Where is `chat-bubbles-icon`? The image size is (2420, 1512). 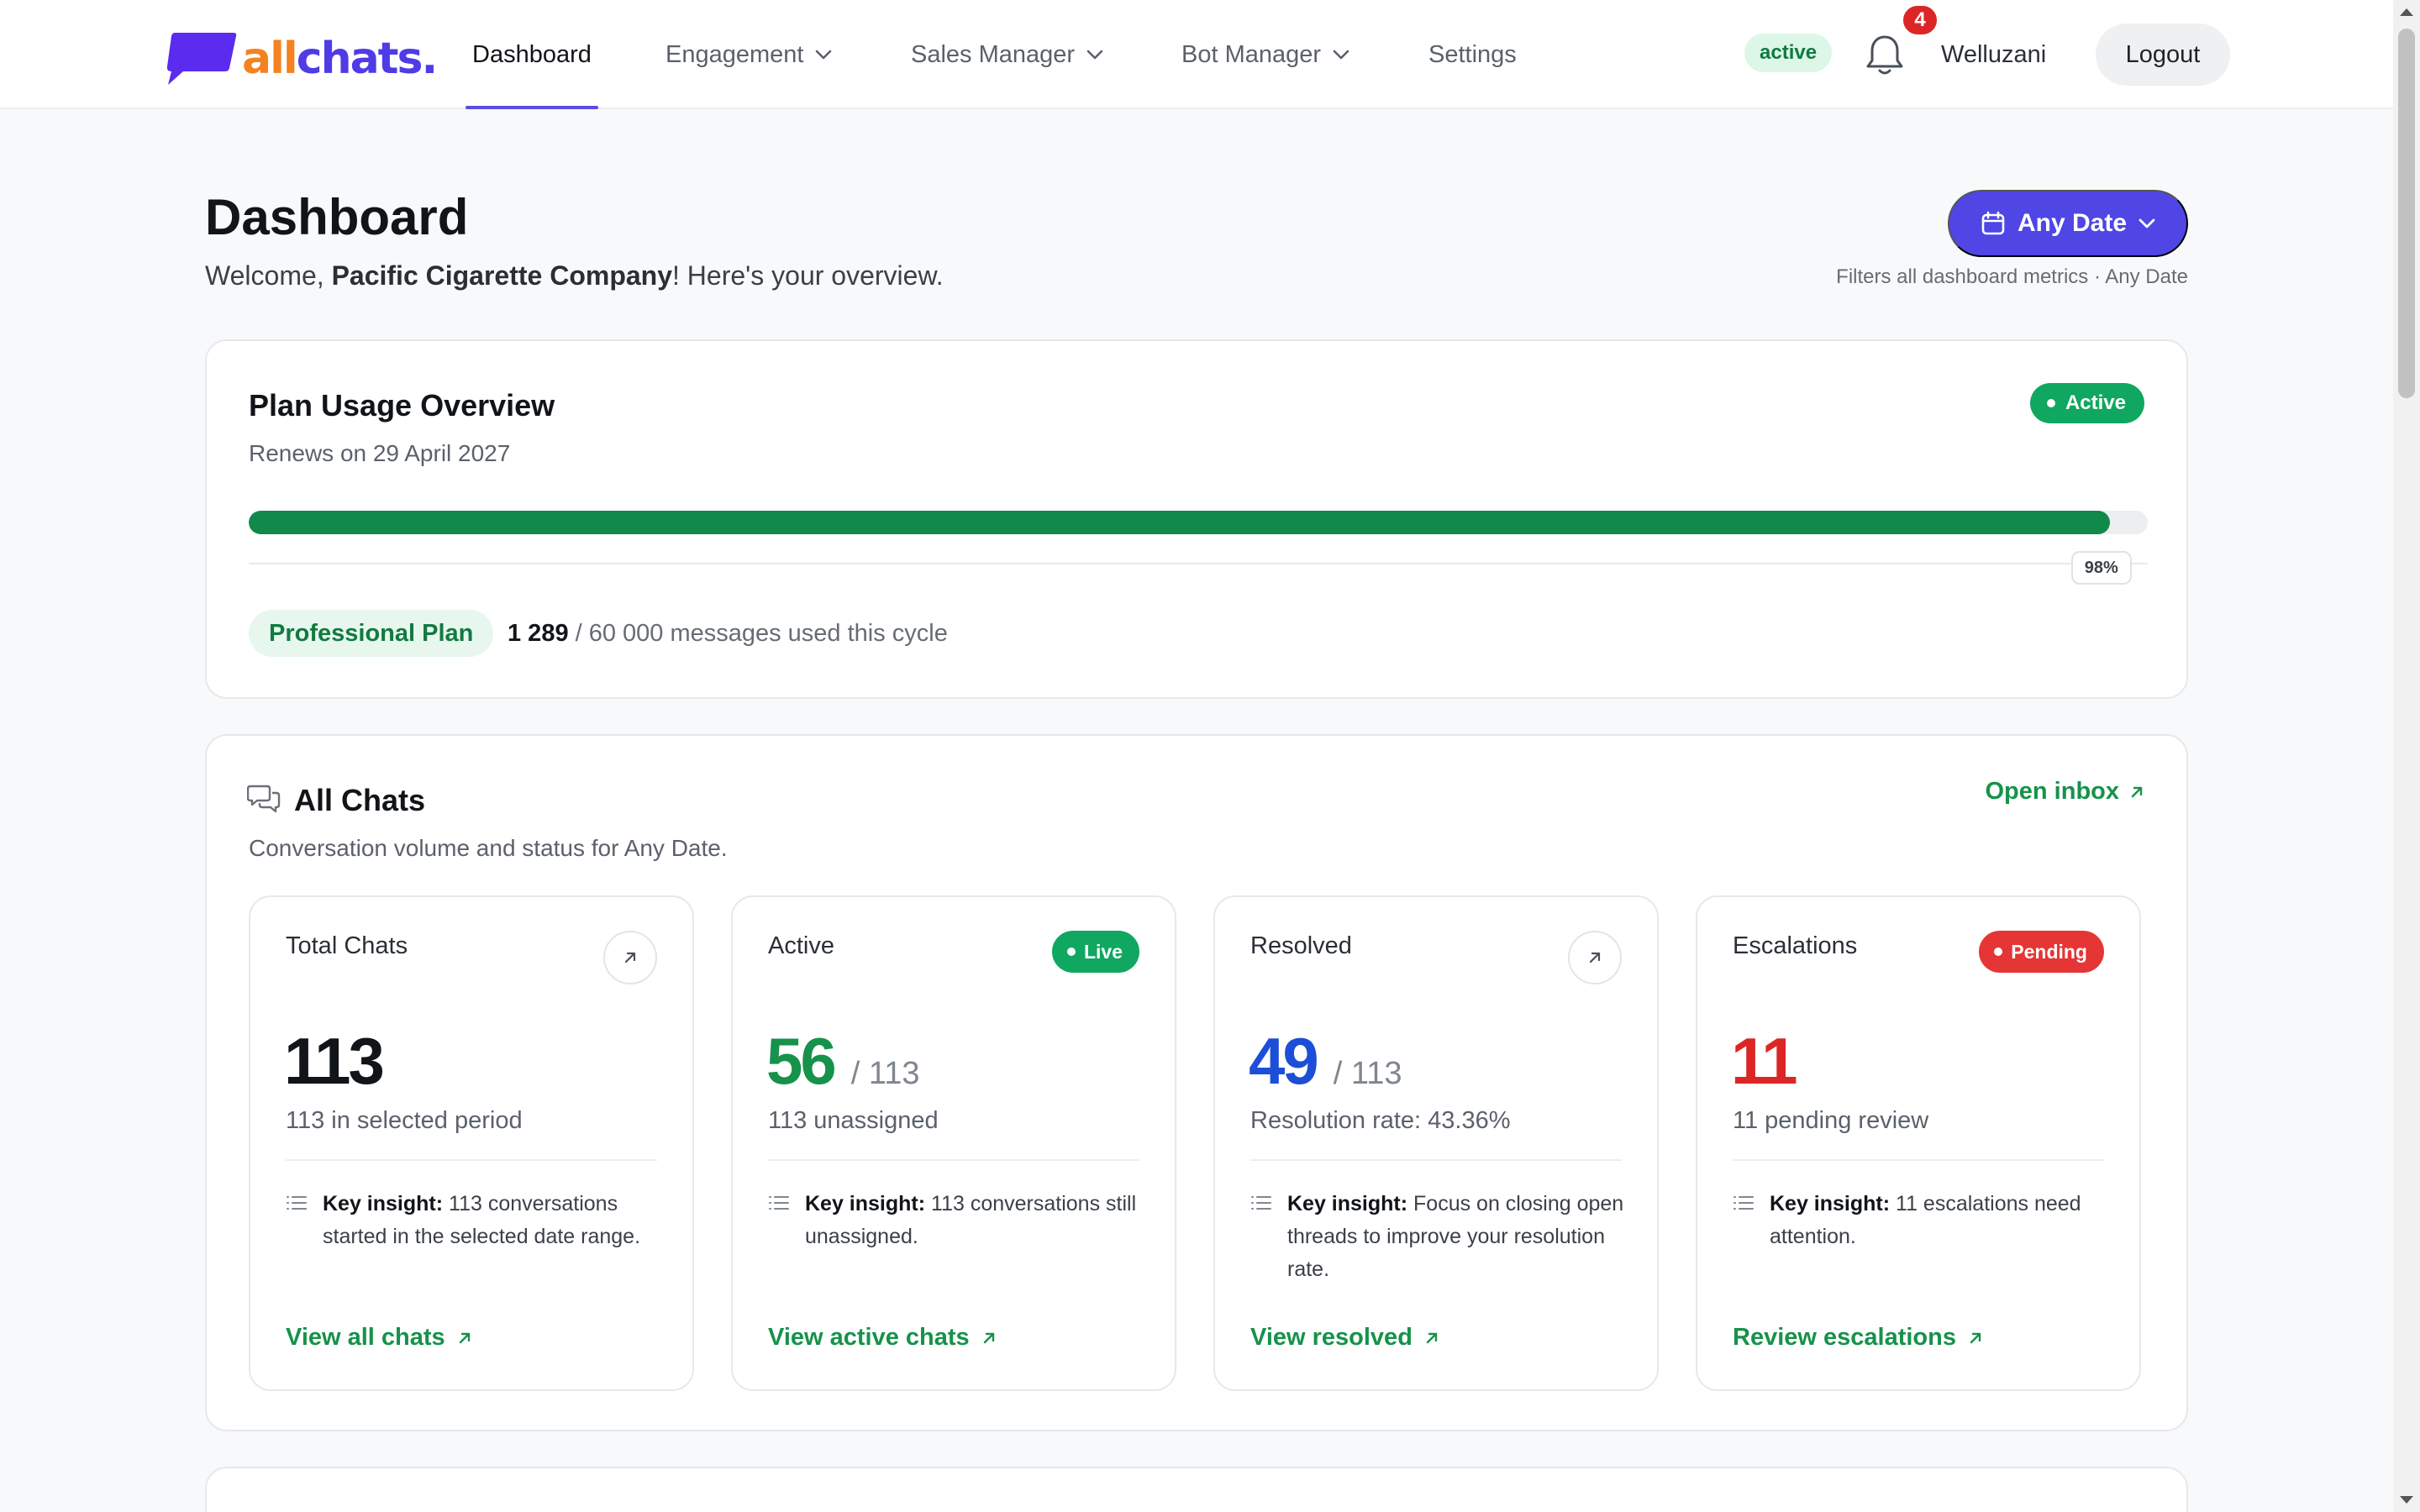 chat-bubbles-icon is located at coordinates (264, 799).